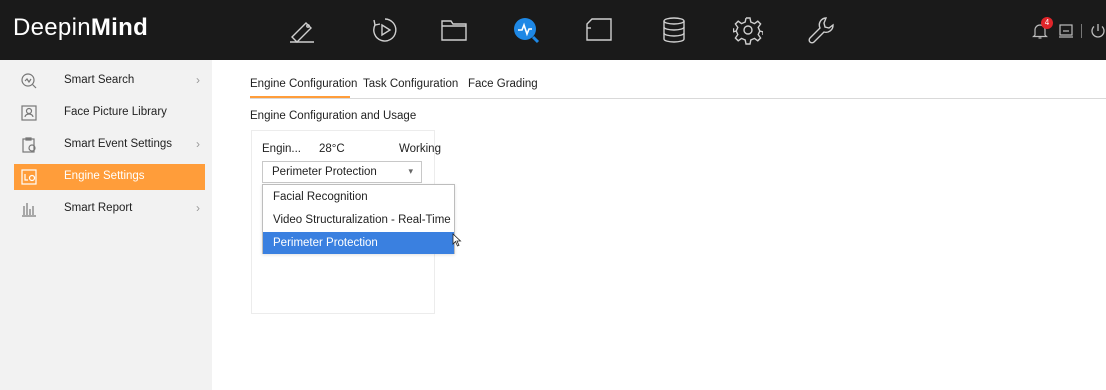 The height and width of the screenshot is (390, 1106). I want to click on storage-icon, so click(674, 30).